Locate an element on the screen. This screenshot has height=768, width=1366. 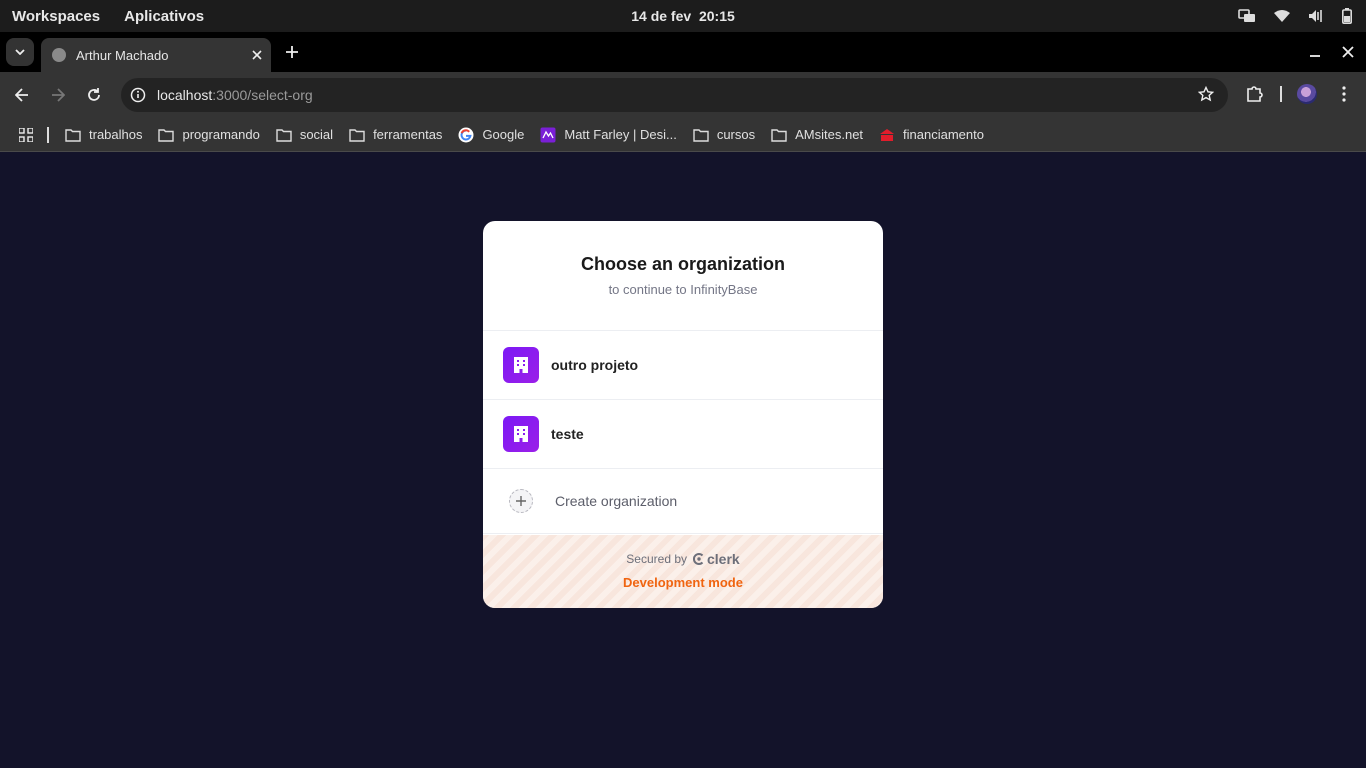
clock: 14 de fev 20:15 is located at coordinates (683, 16).